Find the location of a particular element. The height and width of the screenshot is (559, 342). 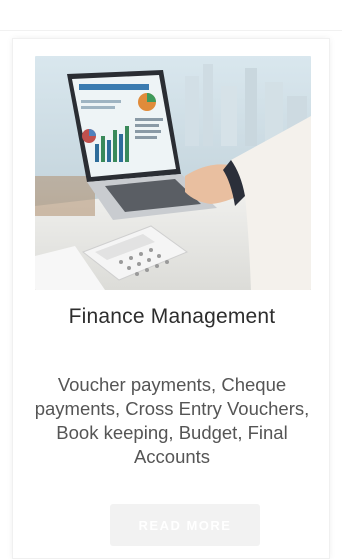

top-strip is located at coordinates (171, 15).